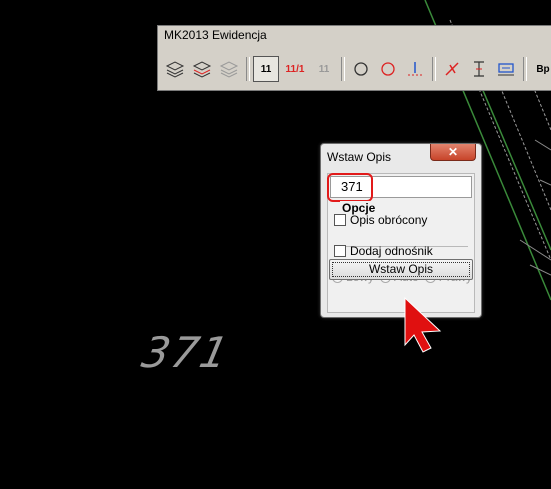  I want to click on number-gray-icon: 11, so click(324, 69).